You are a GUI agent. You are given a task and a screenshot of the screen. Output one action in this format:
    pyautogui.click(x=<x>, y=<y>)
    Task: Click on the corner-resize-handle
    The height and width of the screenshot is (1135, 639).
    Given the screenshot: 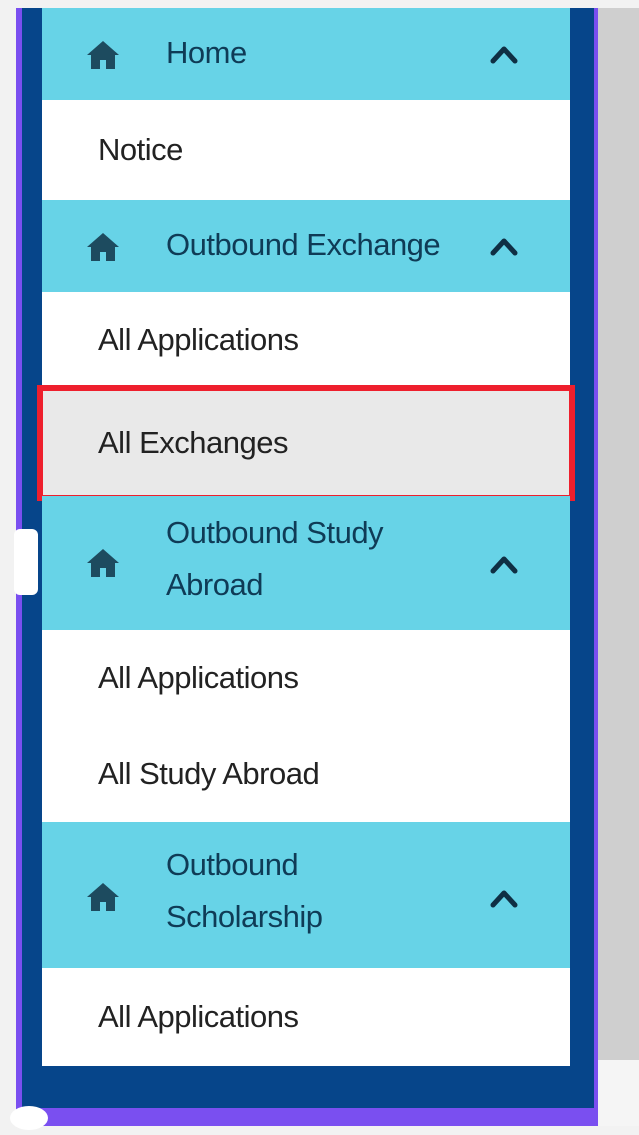 What is the action you would take?
    pyautogui.click(x=29, y=1118)
    